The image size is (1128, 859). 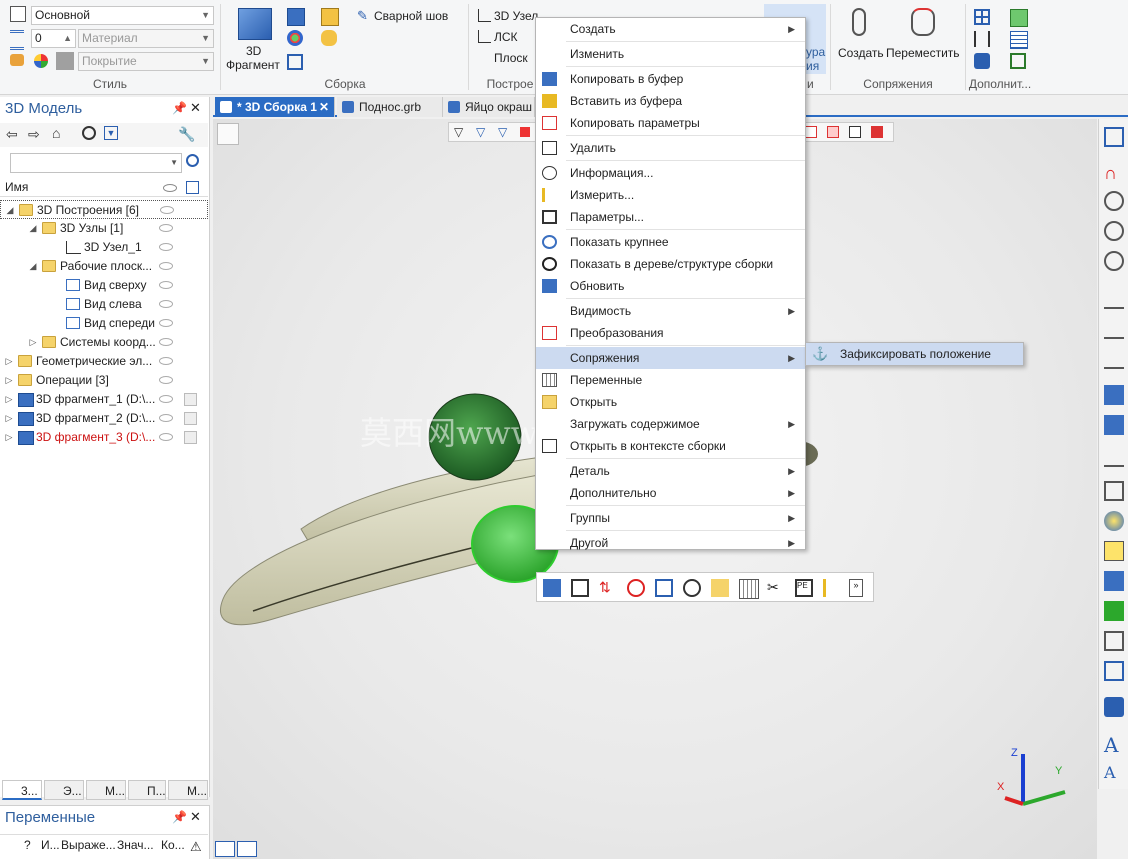 What do you see at coordinates (1114, 745) in the screenshot?
I see `text-large-icon: A` at bounding box center [1114, 745].